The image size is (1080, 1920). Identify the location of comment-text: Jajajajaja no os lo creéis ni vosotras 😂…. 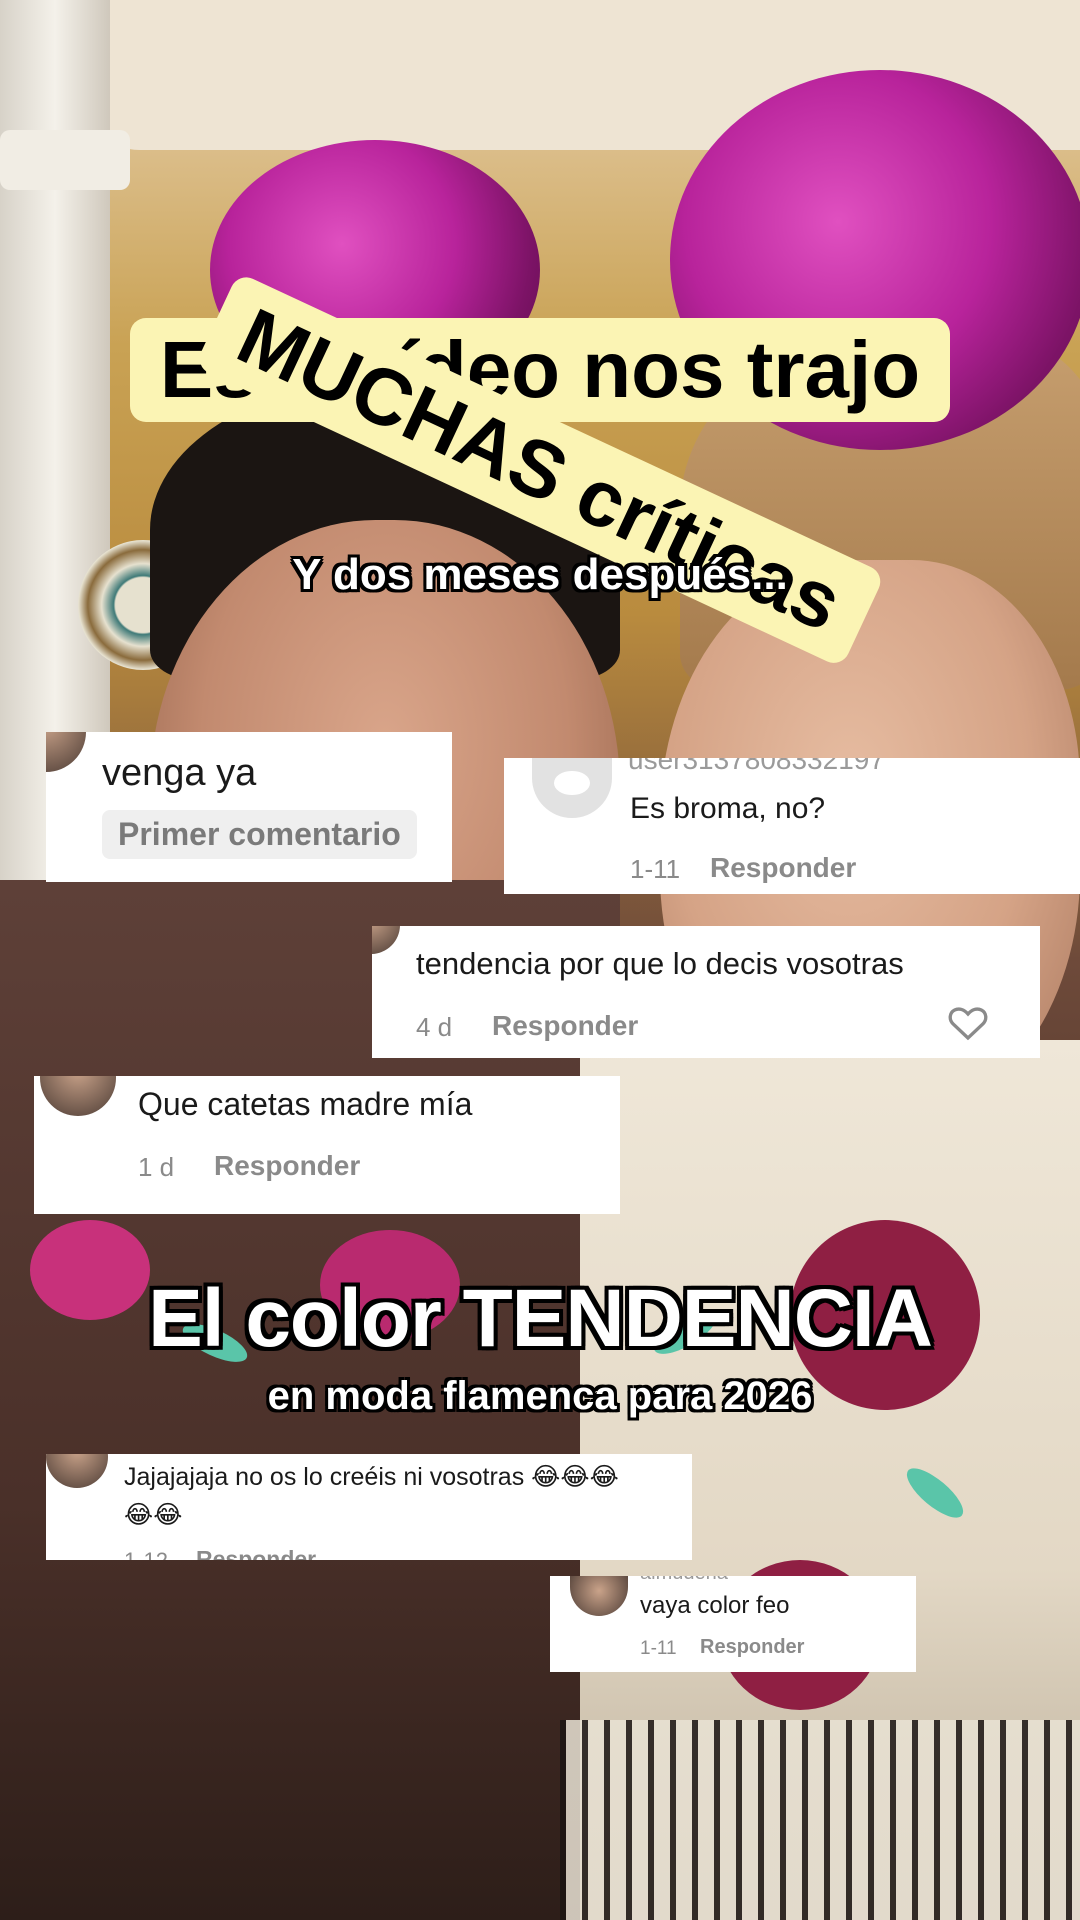
(371, 1477).